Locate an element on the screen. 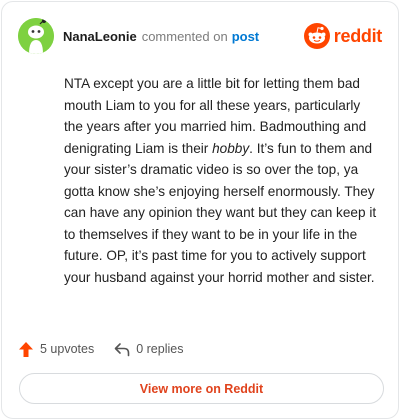 The image size is (400, 420). byline: NanaLeonie commented on post is located at coordinates (161, 36).